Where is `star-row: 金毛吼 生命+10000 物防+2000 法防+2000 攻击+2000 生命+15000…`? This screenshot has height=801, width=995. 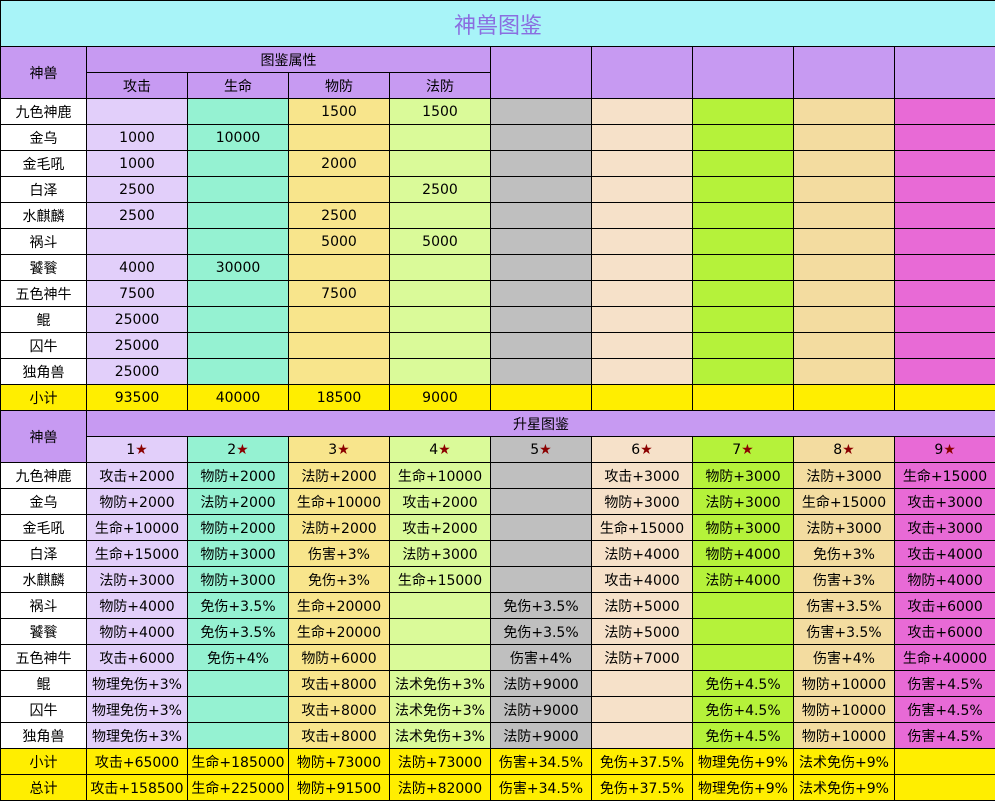
star-row: 金毛吼 生命+10000 物防+2000 法防+2000 攻击+2000 生命+15000… is located at coordinates (497, 527).